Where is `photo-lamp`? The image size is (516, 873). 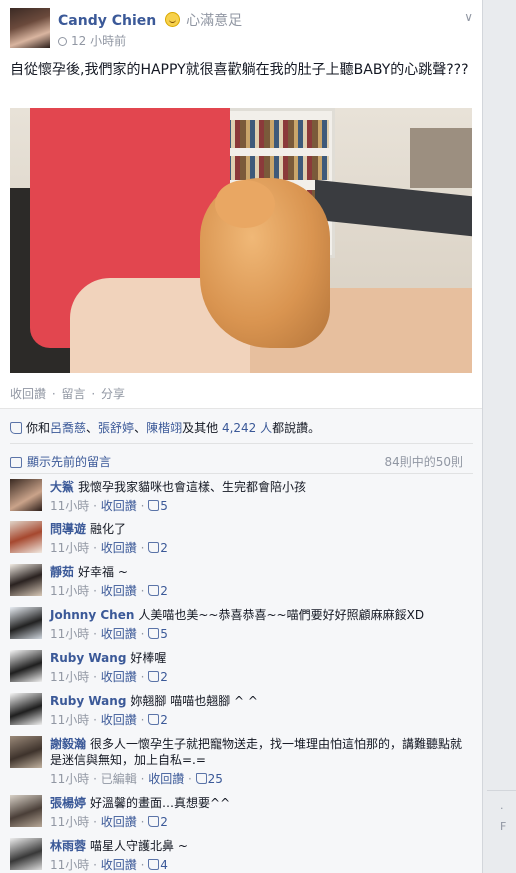
photo-lamp is located at coordinates (441, 158).